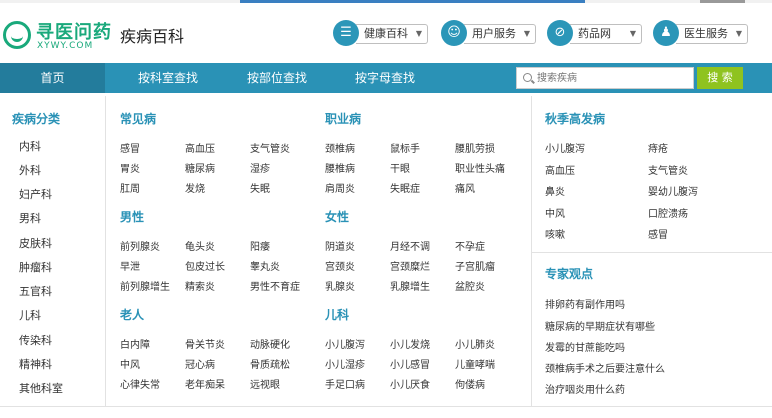  What do you see at coordinates (195, 187) in the screenshot?
I see `disease-link: 发烧` at bounding box center [195, 187].